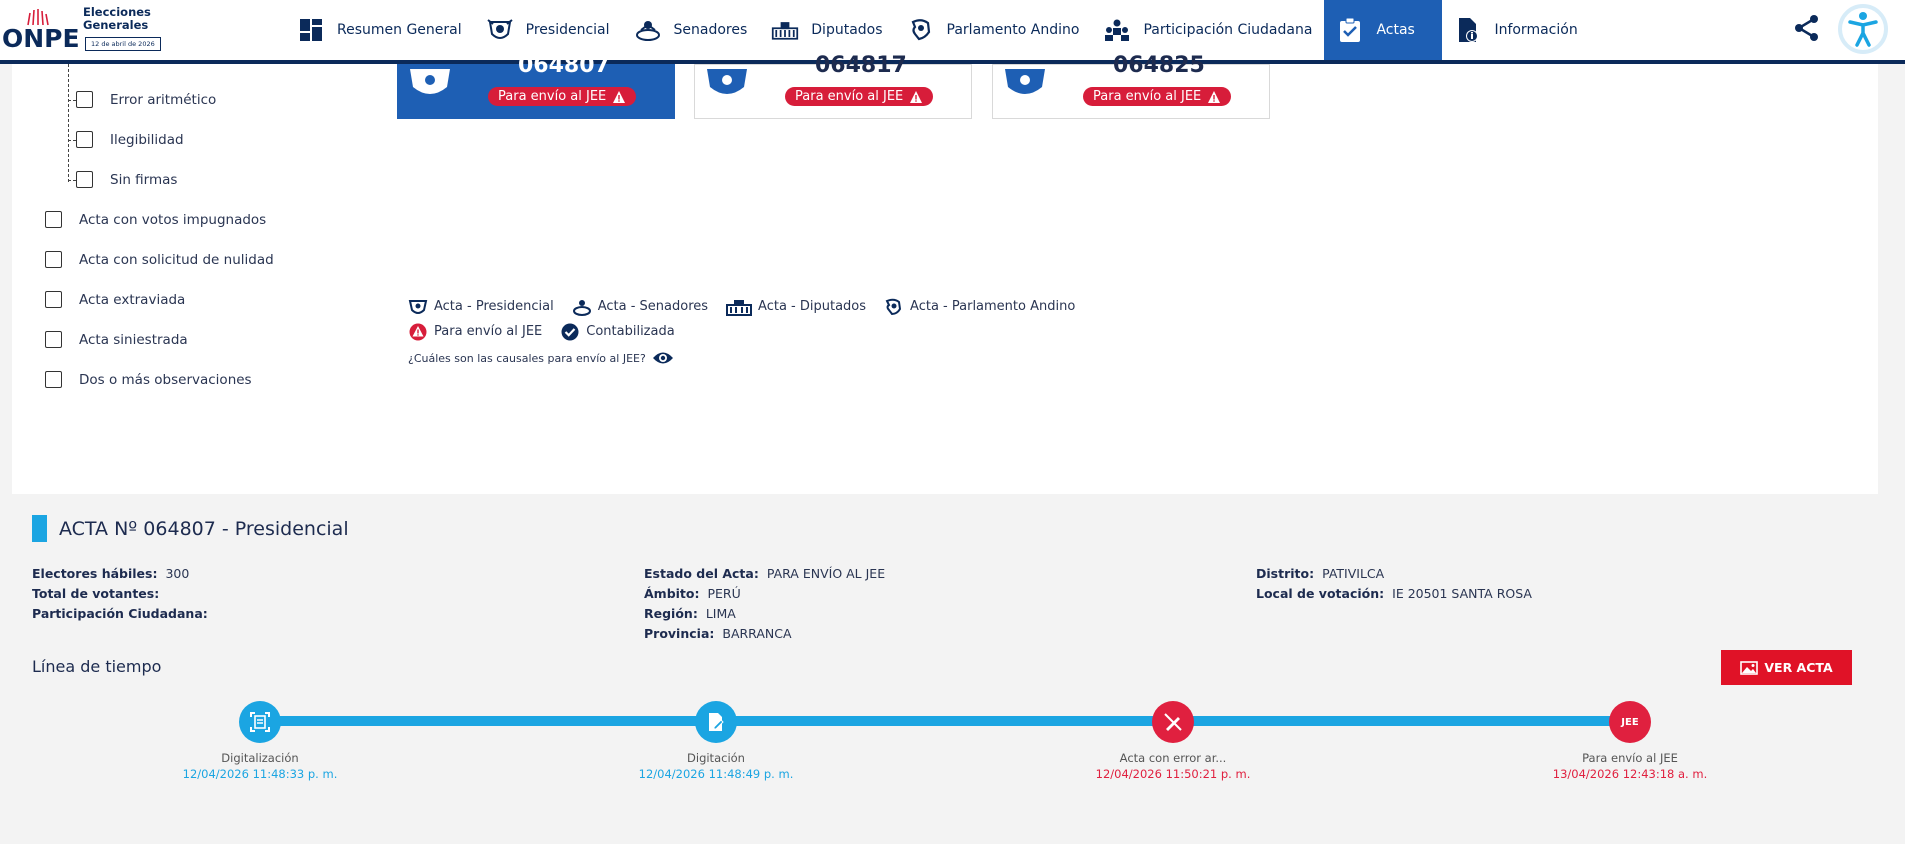 Image resolution: width=1905 pixels, height=844 pixels. What do you see at coordinates (116, 339) in the screenshot?
I see `filter-siniestrada: Acta siniestrada` at bounding box center [116, 339].